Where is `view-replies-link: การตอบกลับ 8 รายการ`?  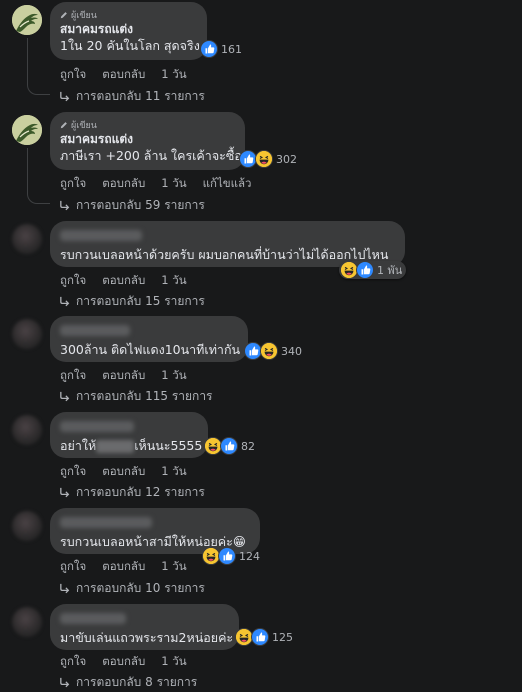
view-replies-link: การตอบกลับ 8 รายการ is located at coordinates (128, 682).